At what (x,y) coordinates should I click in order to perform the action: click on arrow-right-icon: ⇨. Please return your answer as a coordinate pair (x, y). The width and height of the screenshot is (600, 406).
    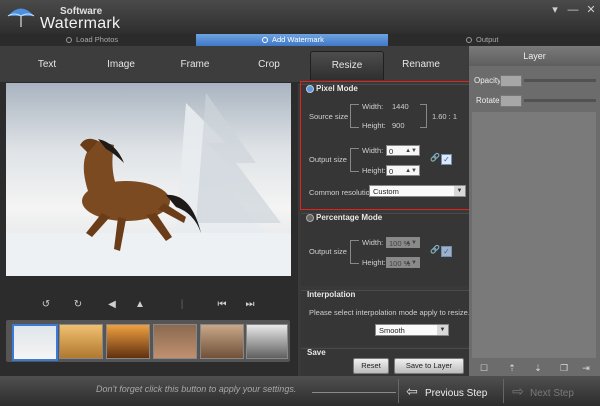
    Looking at the image, I should click on (518, 391).